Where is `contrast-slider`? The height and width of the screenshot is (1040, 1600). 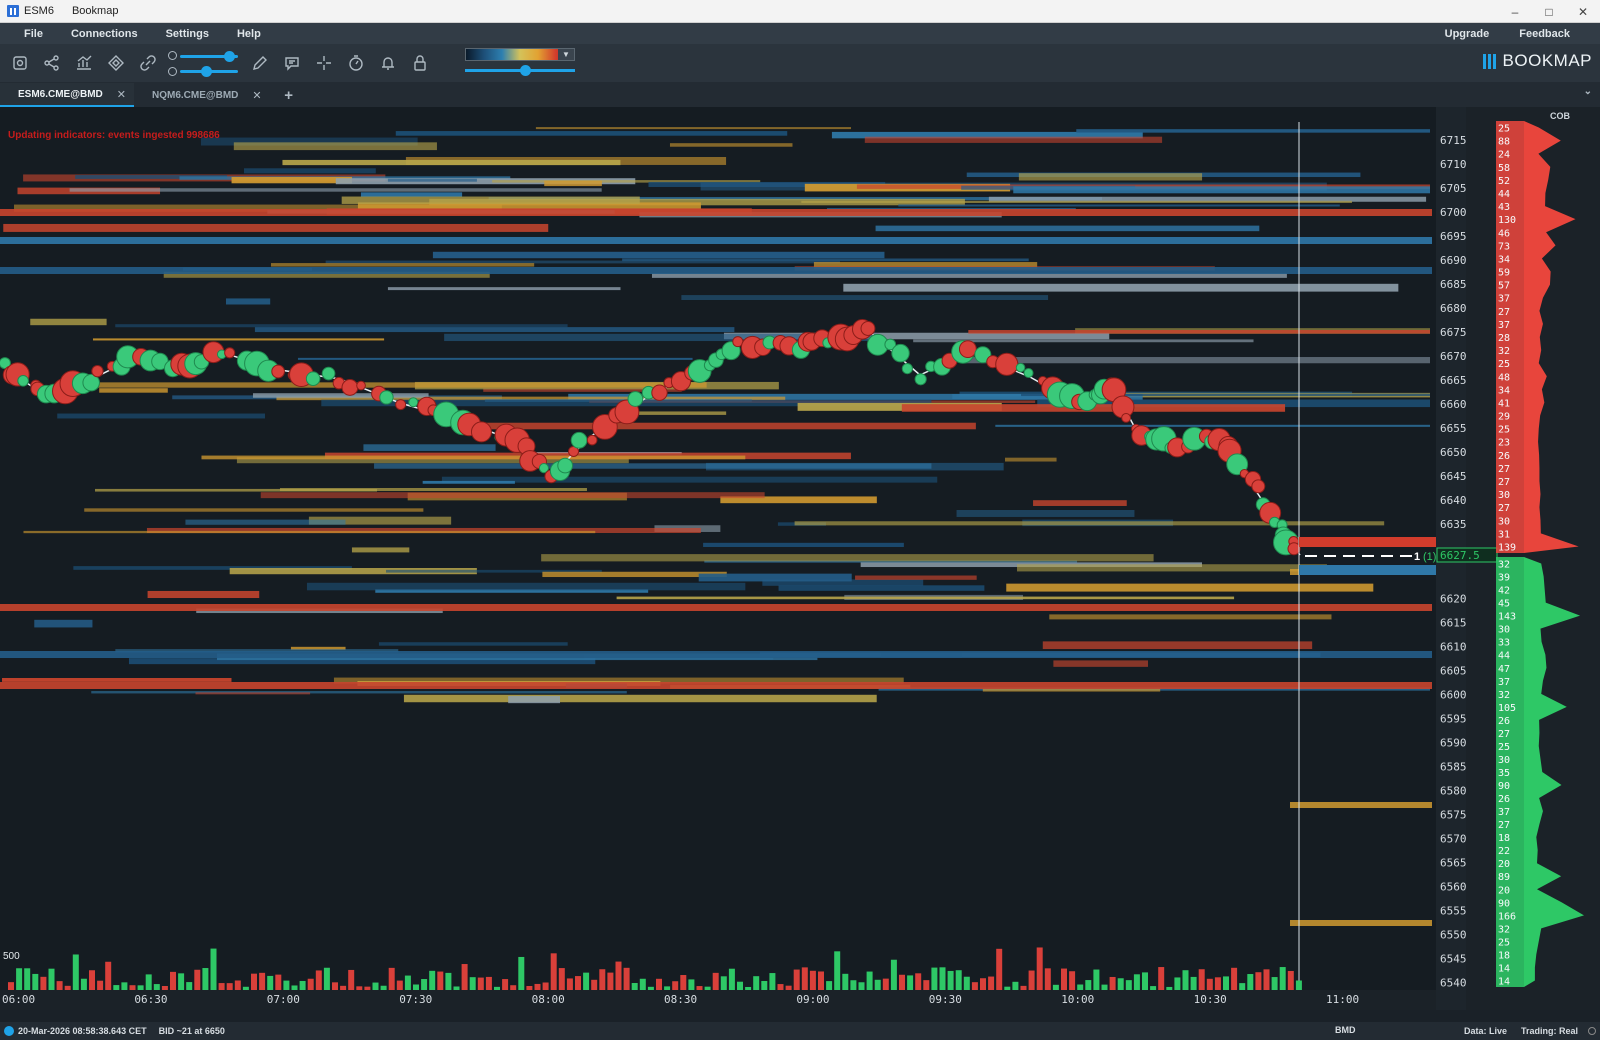
contrast-slider is located at coordinates (209, 56).